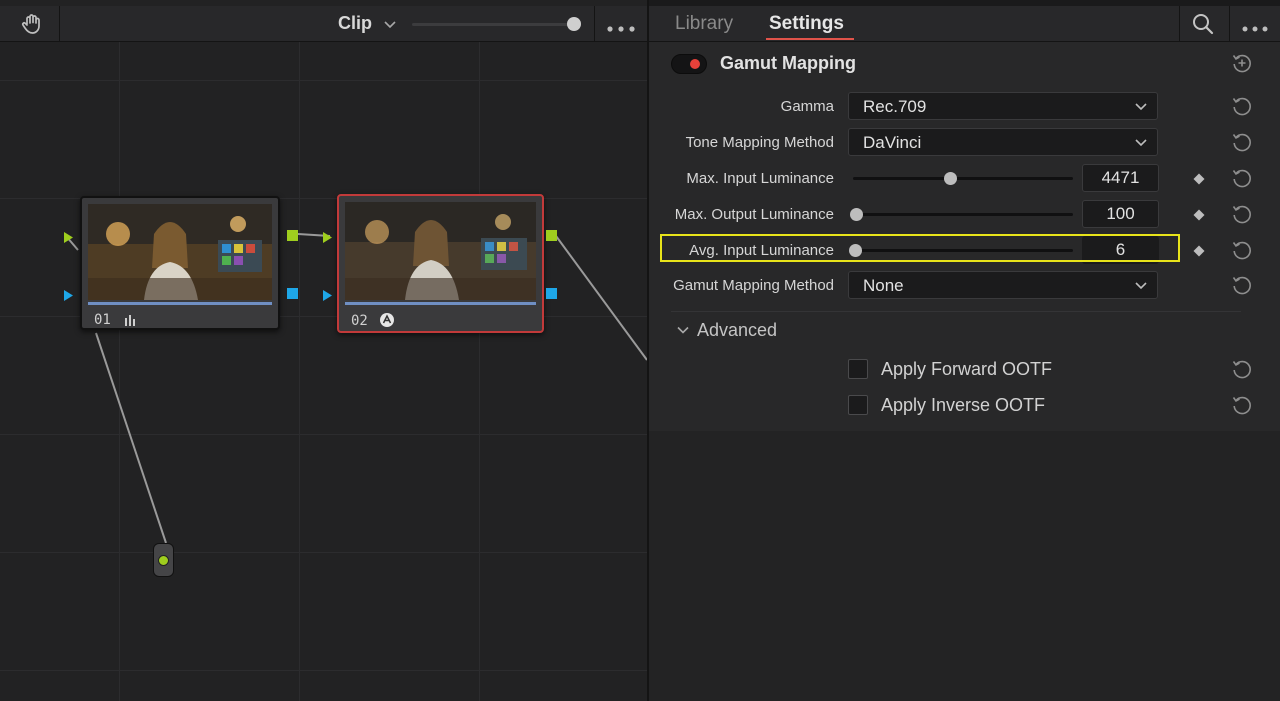  What do you see at coordinates (806, 24) in the screenshot?
I see `tab-settings: Settings` at bounding box center [806, 24].